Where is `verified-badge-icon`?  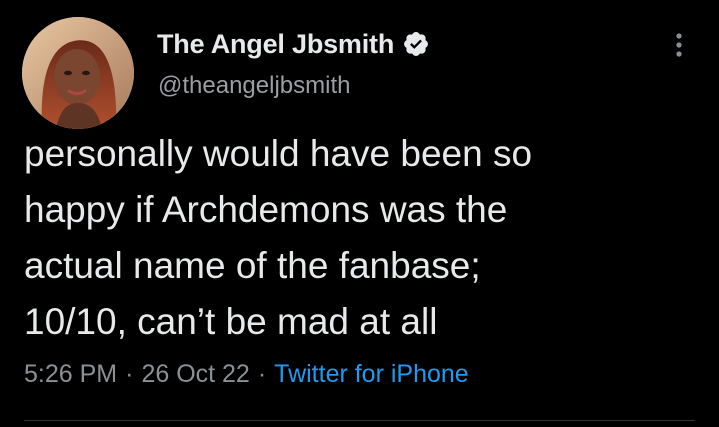
verified-badge-icon is located at coordinates (416, 44).